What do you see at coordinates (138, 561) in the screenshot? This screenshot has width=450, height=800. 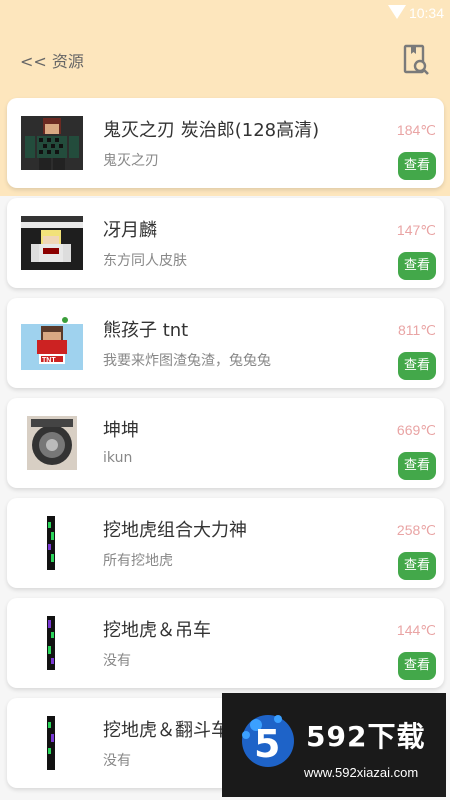 I see `resource-subtitle: 所有挖地虎` at bounding box center [138, 561].